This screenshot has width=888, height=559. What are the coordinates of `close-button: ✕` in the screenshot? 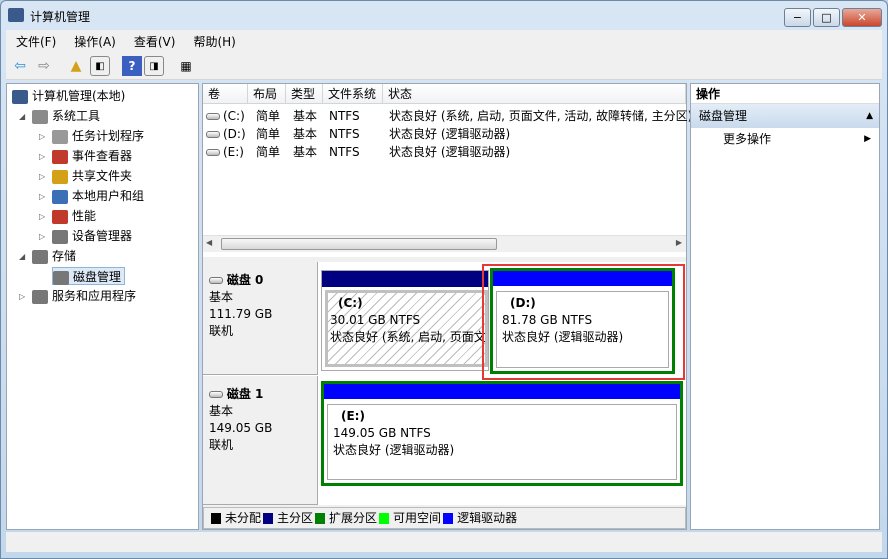 It's located at (862, 17).